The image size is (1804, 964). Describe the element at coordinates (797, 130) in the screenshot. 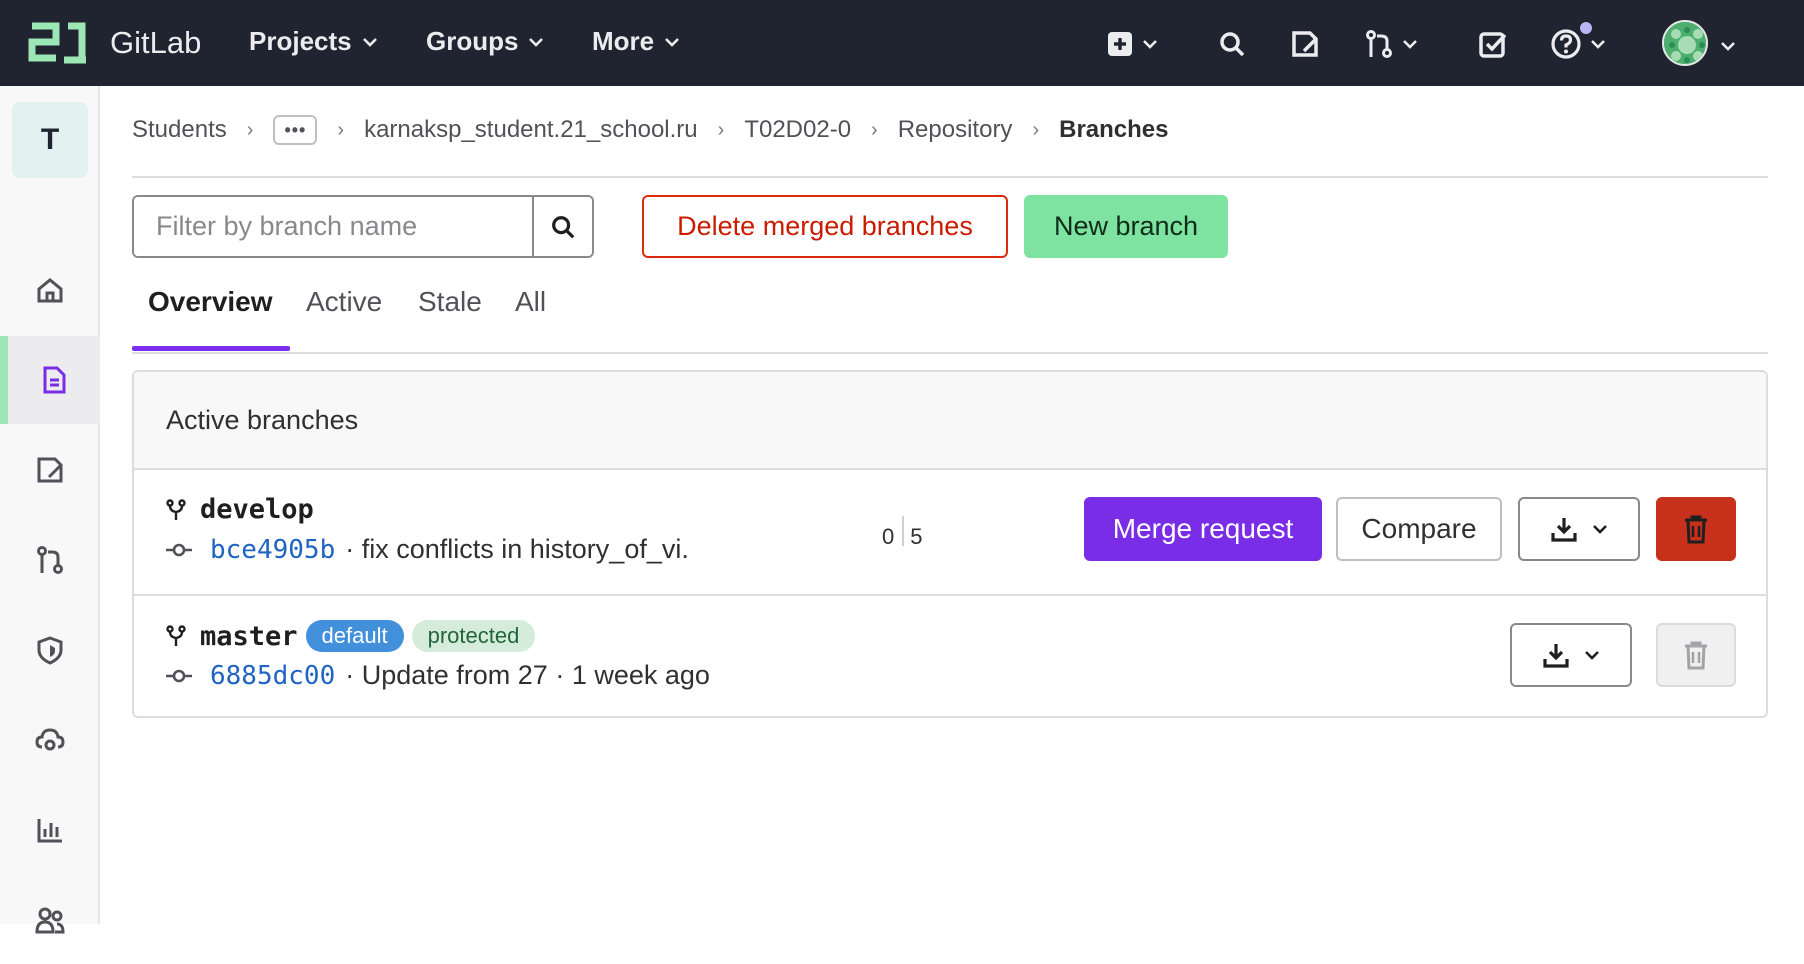

I see `breadcrumb-item-project: T02D02-0` at that location.